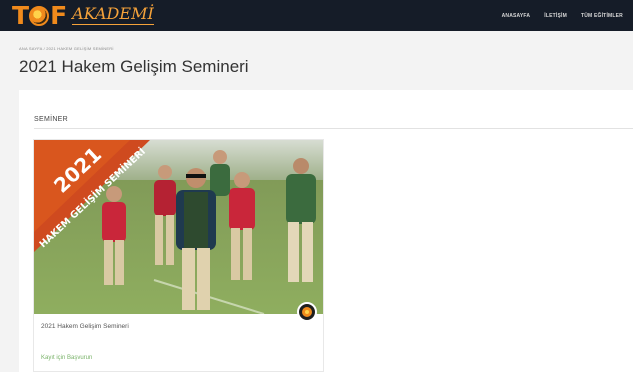 This screenshot has width=633, height=372. Describe the element at coordinates (66, 48) in the screenshot. I see `breadcrumb: ANA SAYFA / 2021 HAKEM GELİŞİM SEMİNERİ` at that location.